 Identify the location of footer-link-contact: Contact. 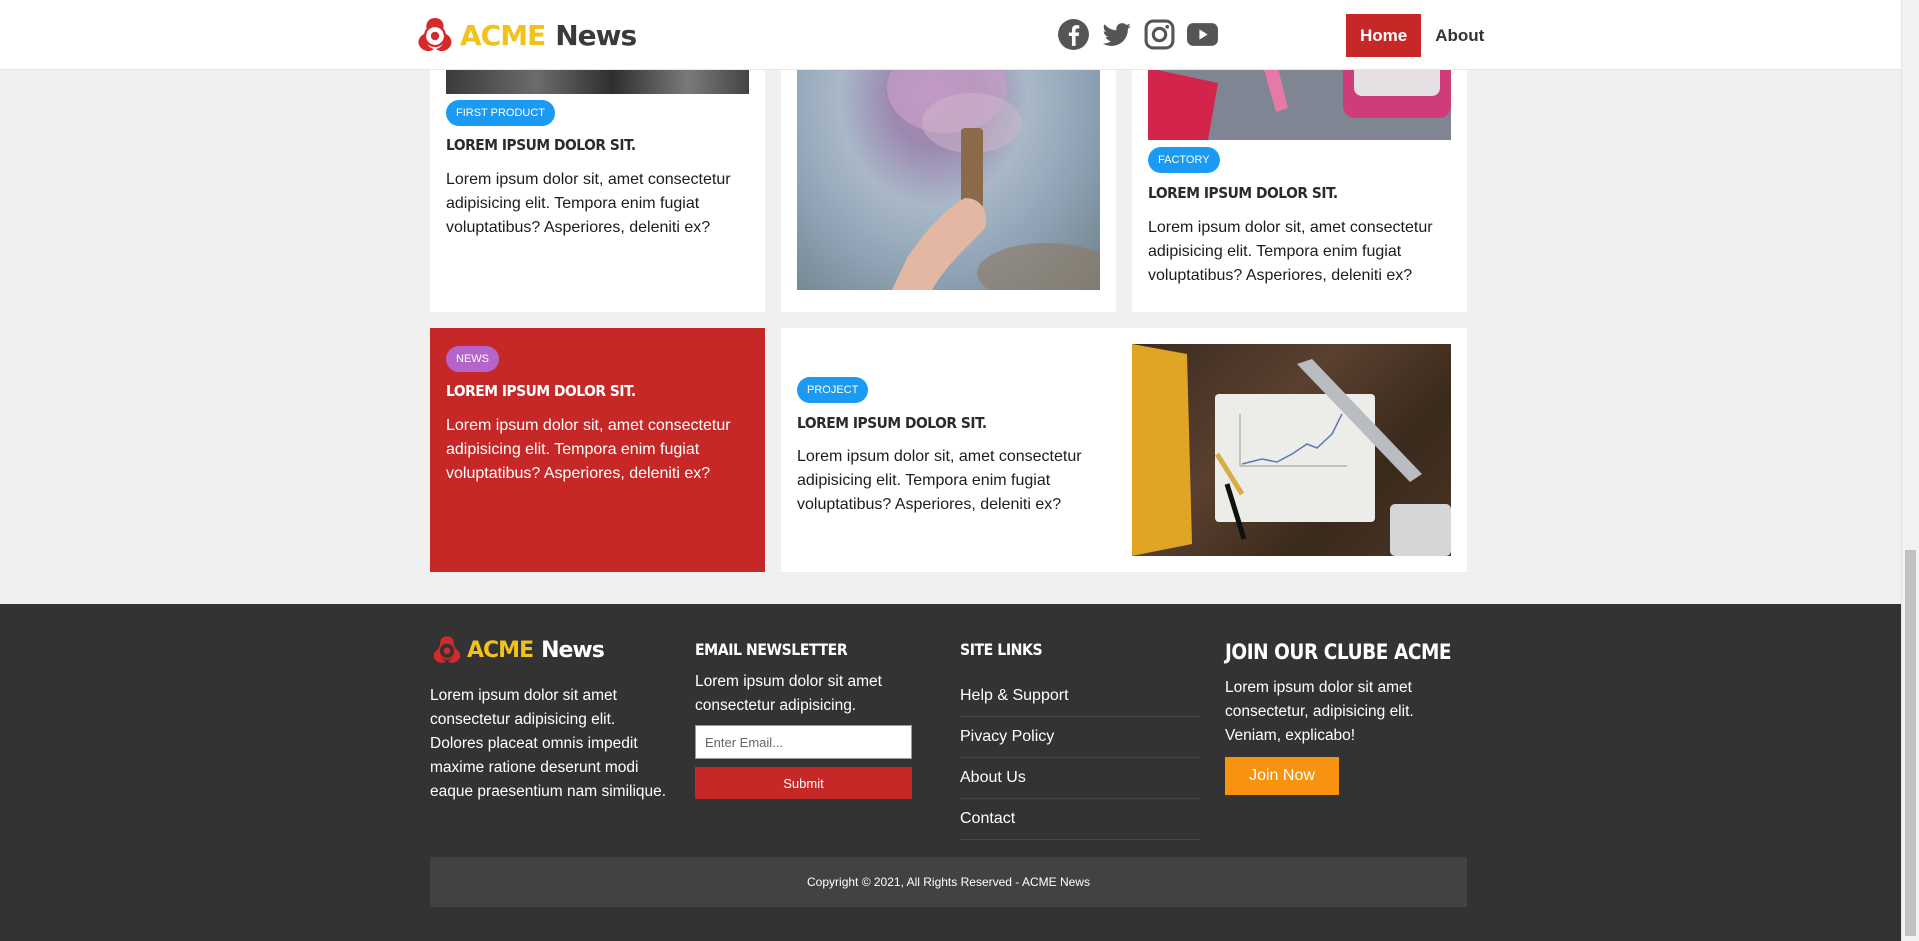
(1080, 819).